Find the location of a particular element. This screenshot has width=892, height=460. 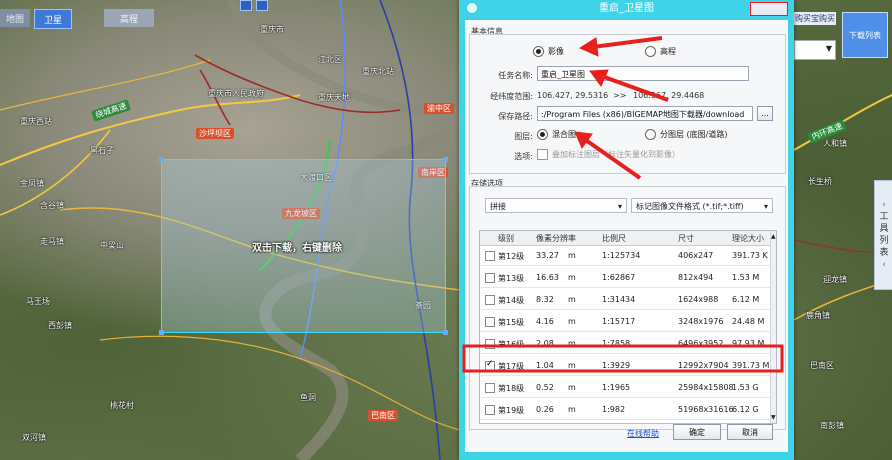

cell-total: 391.73 M is located at coordinates (751, 365).